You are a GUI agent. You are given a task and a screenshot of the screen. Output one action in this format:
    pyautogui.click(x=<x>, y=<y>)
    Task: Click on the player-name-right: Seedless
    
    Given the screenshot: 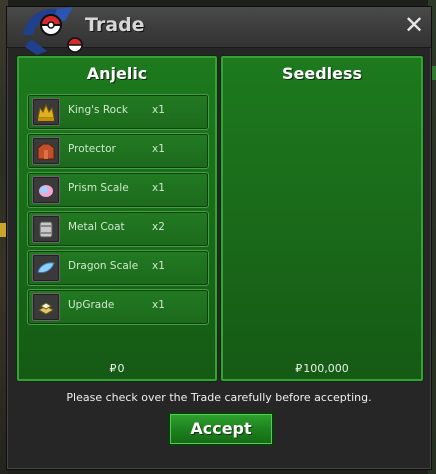 What is the action you would take?
    pyautogui.click(x=322, y=73)
    